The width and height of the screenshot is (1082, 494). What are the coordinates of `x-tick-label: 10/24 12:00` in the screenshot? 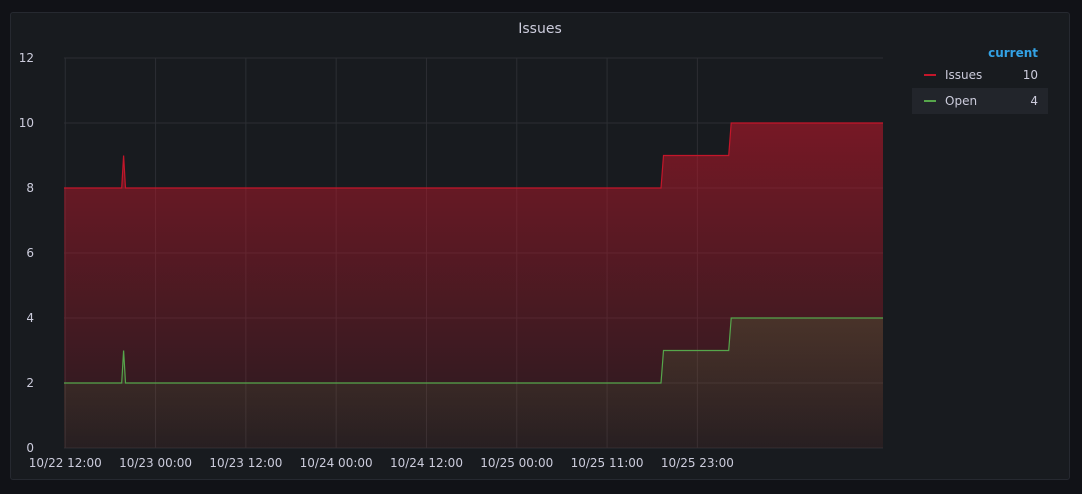 It's located at (426, 463).